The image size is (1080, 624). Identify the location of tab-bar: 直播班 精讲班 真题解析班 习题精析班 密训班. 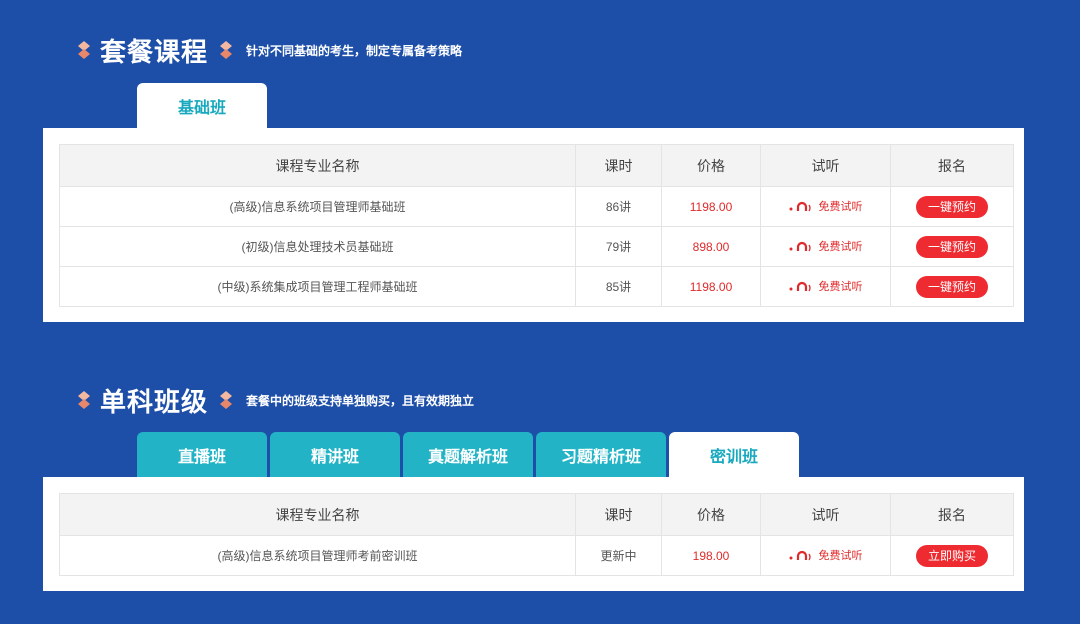
(468, 454).